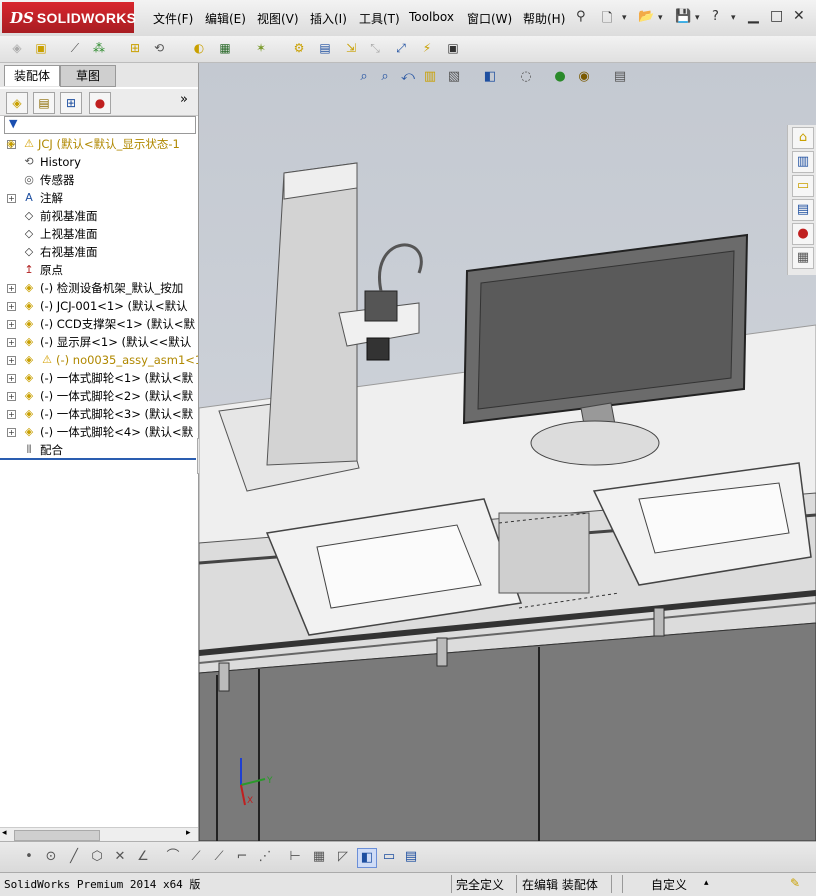  I want to click on arc-icon: ⌒, so click(173, 857).